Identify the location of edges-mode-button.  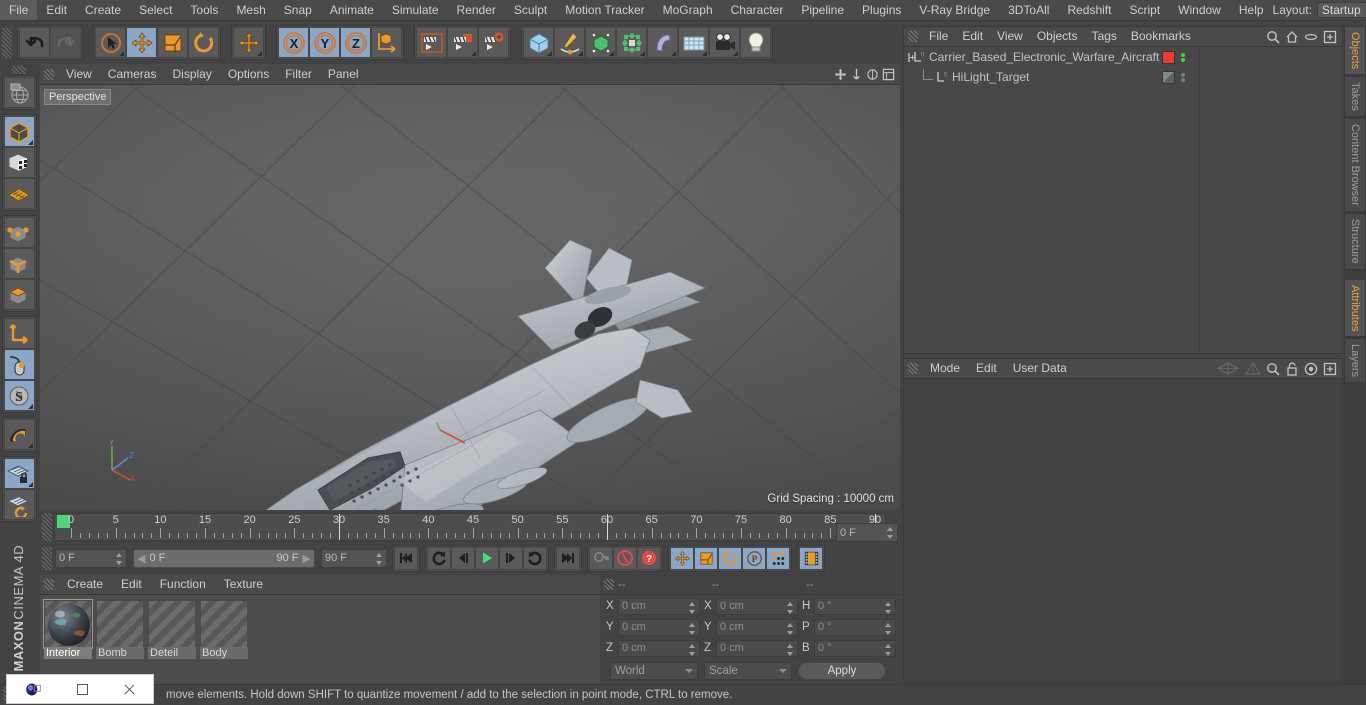
(19, 263).